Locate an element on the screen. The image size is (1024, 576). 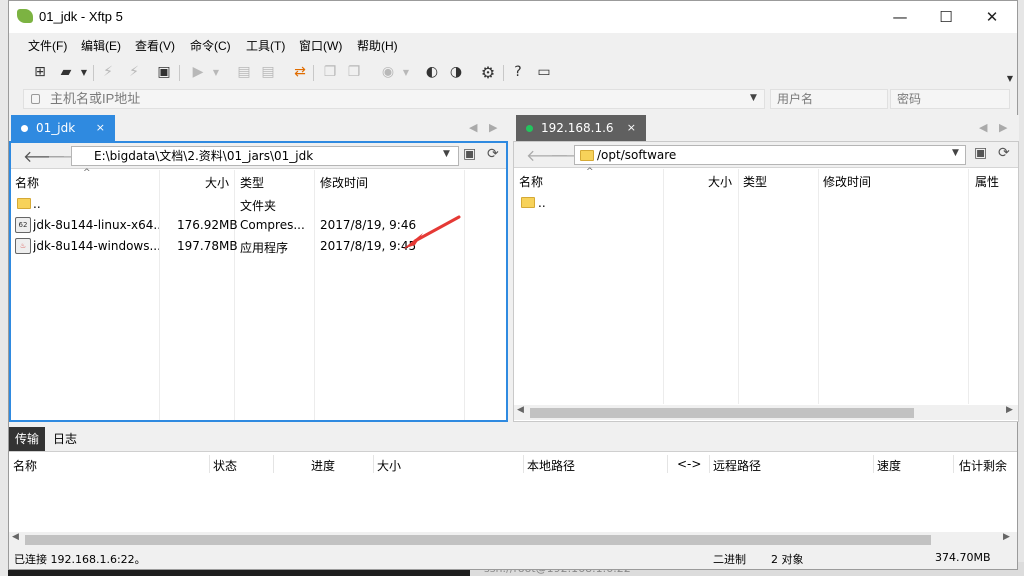
remote-column-headers: 名称 大小 类型 修改时间 属性 is located at coordinates (766, 180).